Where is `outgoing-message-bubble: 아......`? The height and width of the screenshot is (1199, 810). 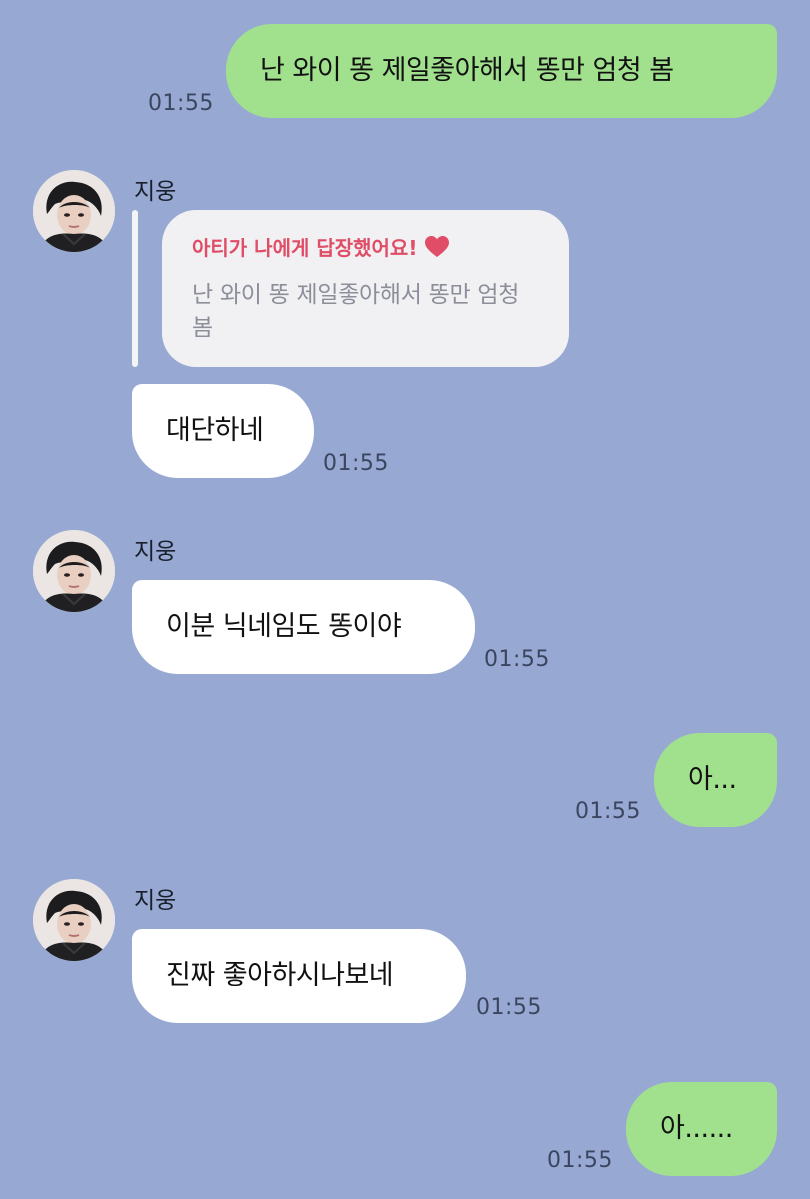 outgoing-message-bubble: 아...... is located at coordinates (701, 1129).